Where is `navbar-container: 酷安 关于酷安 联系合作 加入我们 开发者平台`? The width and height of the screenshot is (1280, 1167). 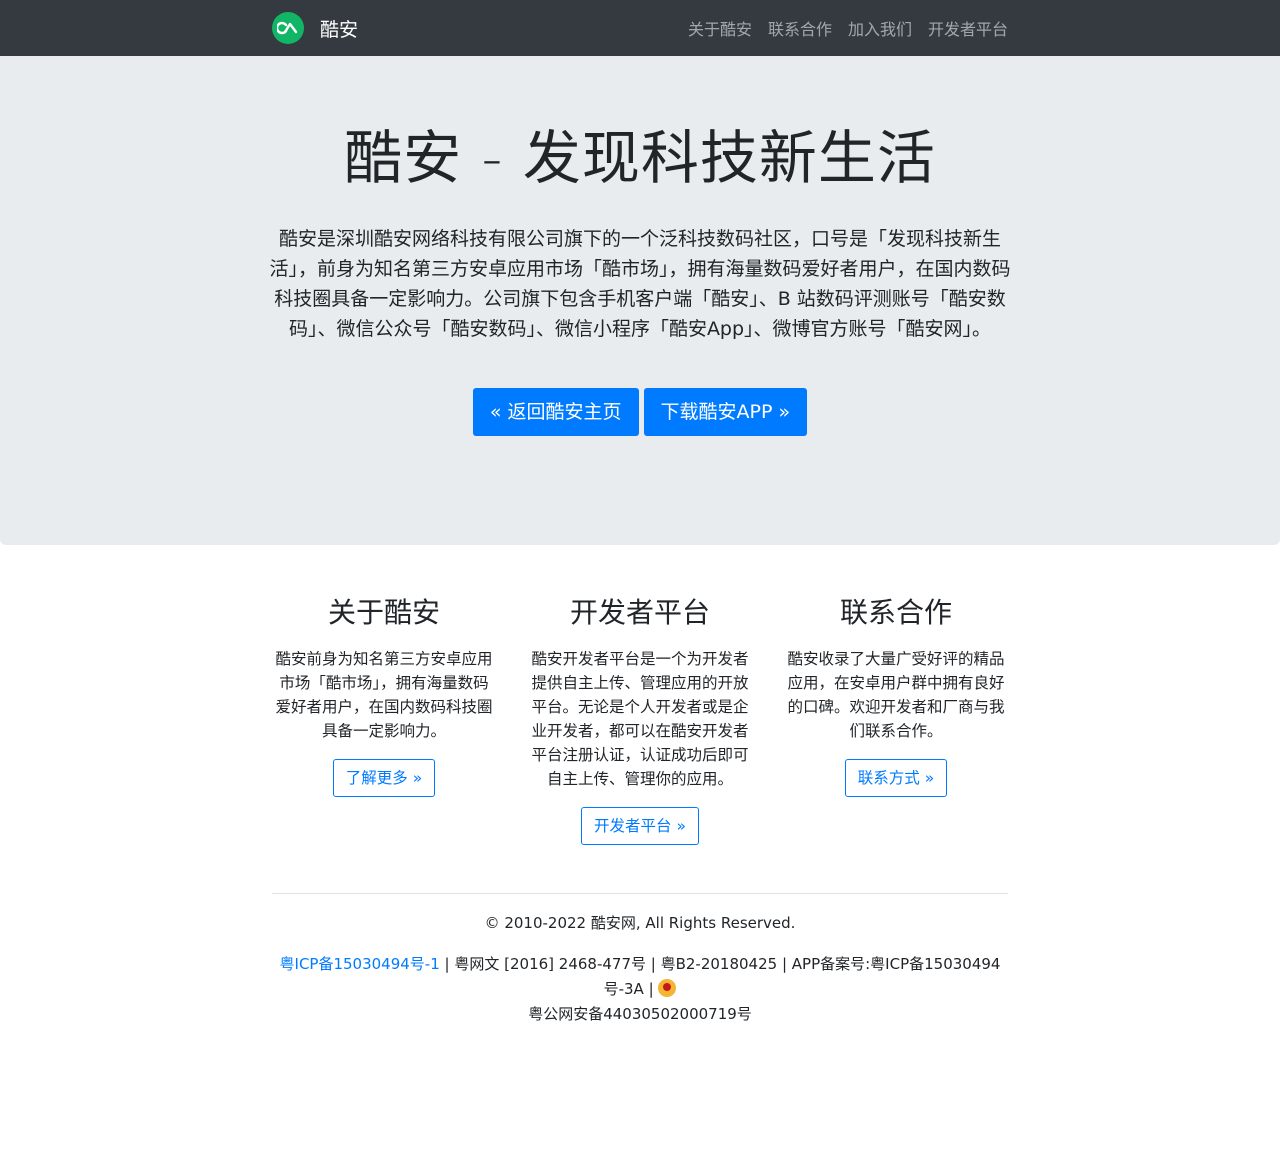 navbar-container: 酷安 关于酷安 联系合作 加入我们 开发者平台 is located at coordinates (640, 28).